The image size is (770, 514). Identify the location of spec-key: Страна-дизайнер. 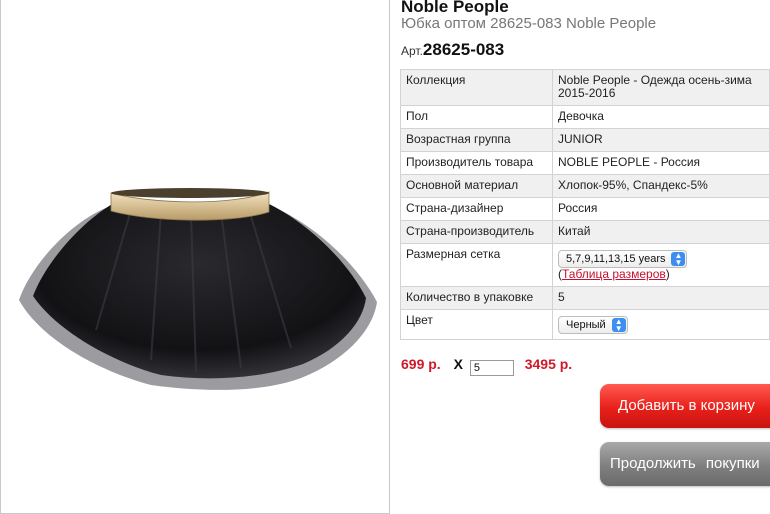
(476, 209).